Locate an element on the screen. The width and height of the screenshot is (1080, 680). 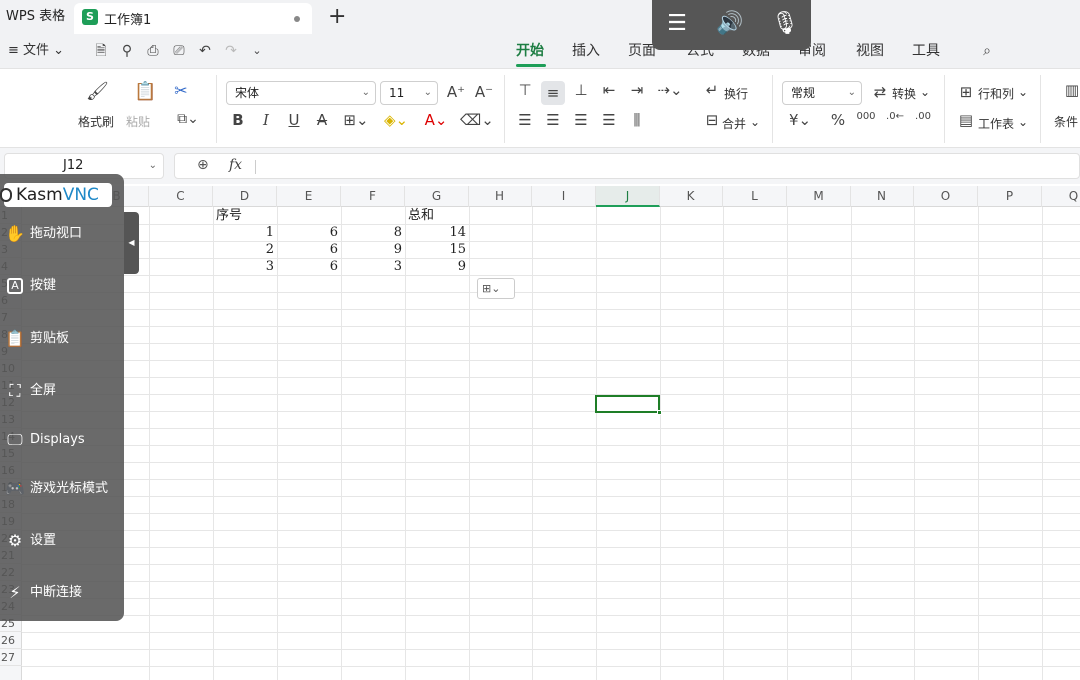
borders-icon: ⊞⌄ is located at coordinates (356, 120).